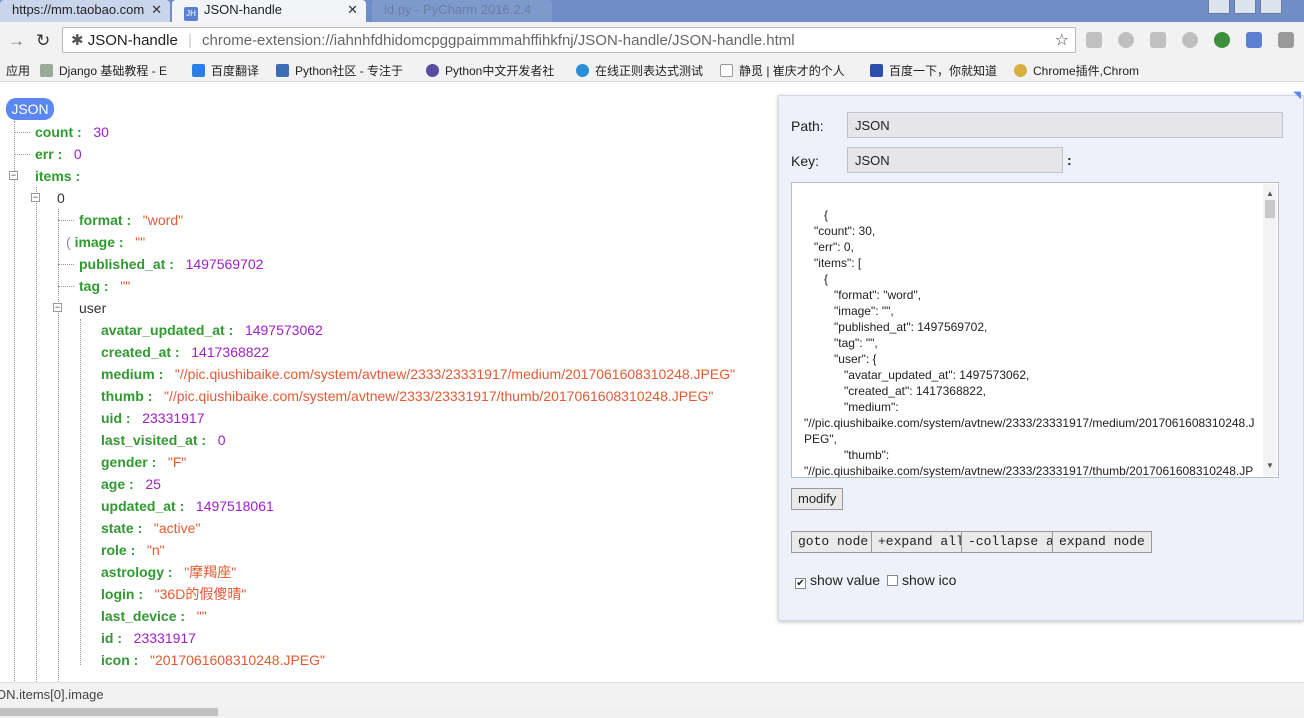 The height and width of the screenshot is (718, 1304). What do you see at coordinates (921, 542) in the screenshot?
I see `expand-all-button: +expand all` at bounding box center [921, 542].